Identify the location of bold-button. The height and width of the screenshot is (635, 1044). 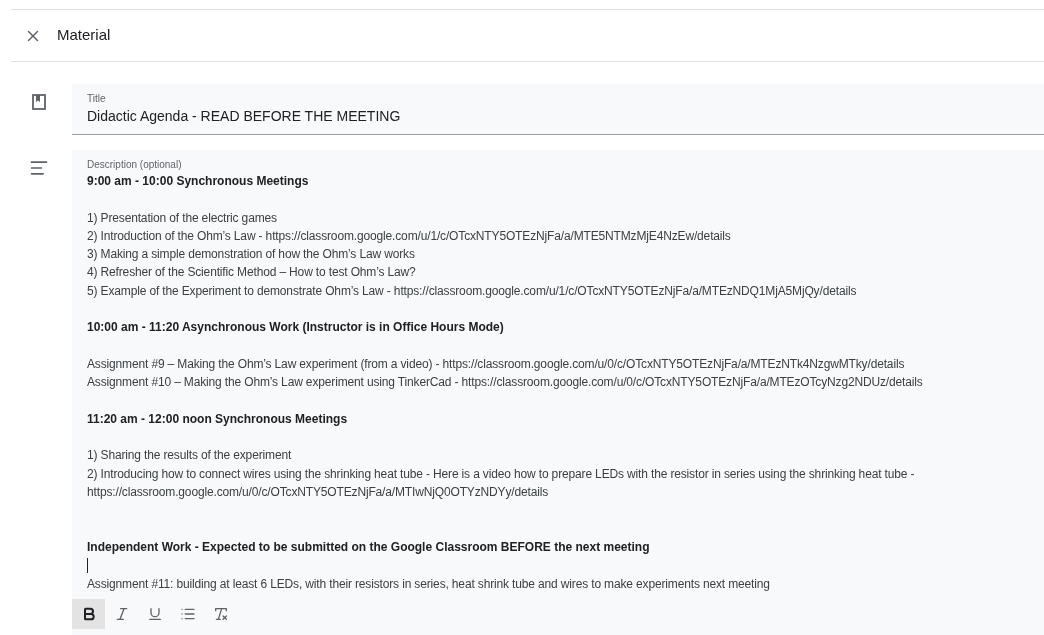
(88, 613).